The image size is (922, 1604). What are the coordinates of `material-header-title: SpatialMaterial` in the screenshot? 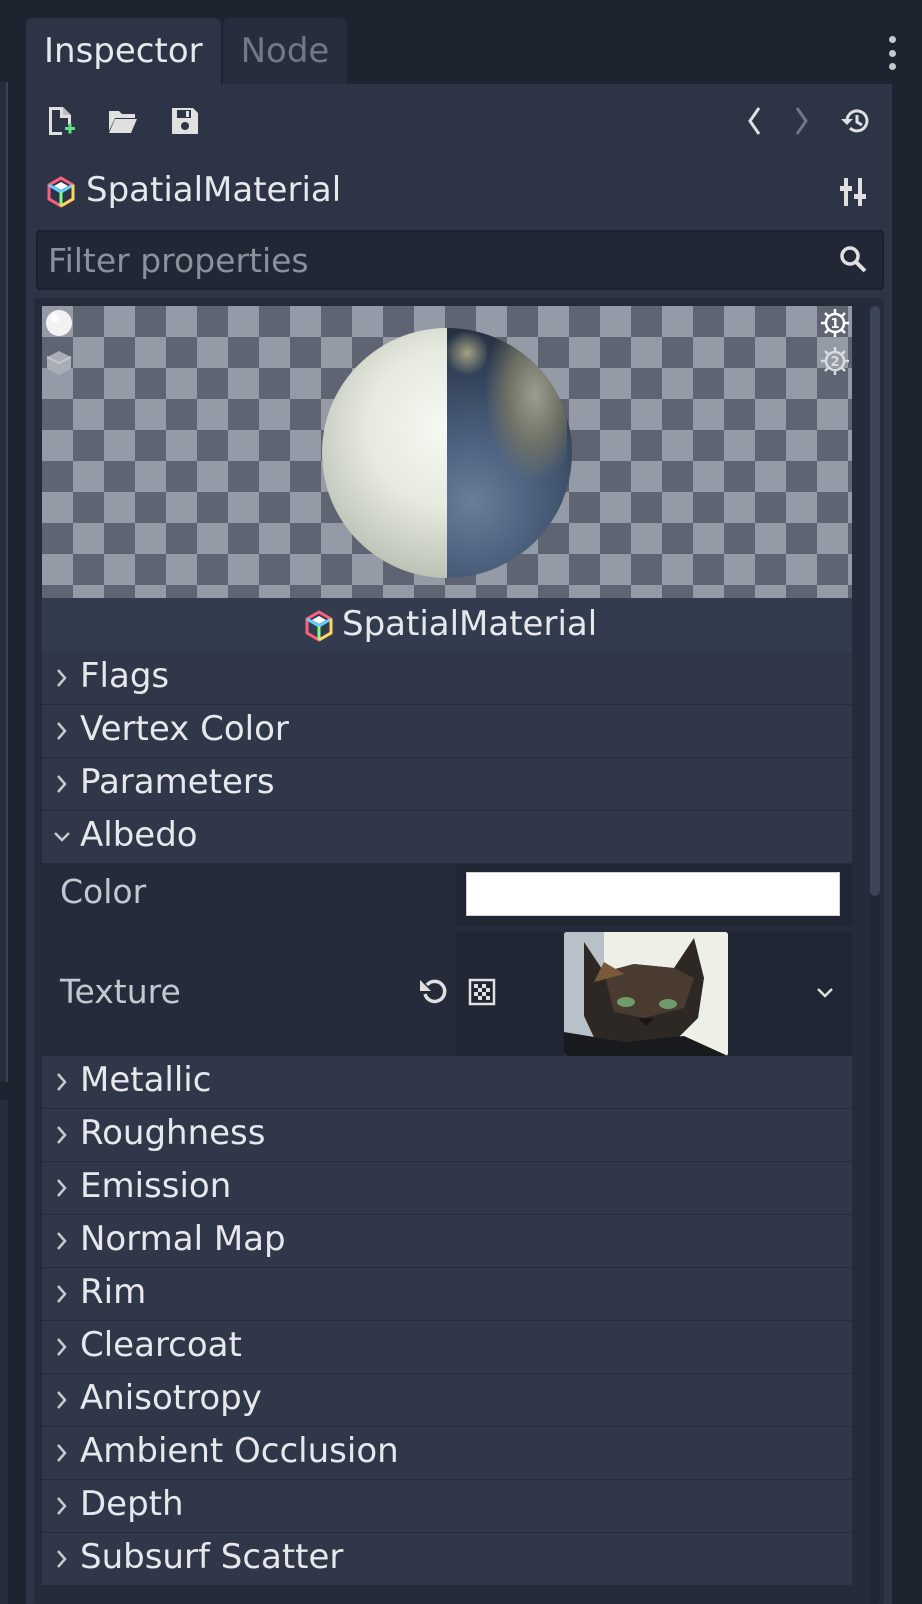 It's located at (470, 624).